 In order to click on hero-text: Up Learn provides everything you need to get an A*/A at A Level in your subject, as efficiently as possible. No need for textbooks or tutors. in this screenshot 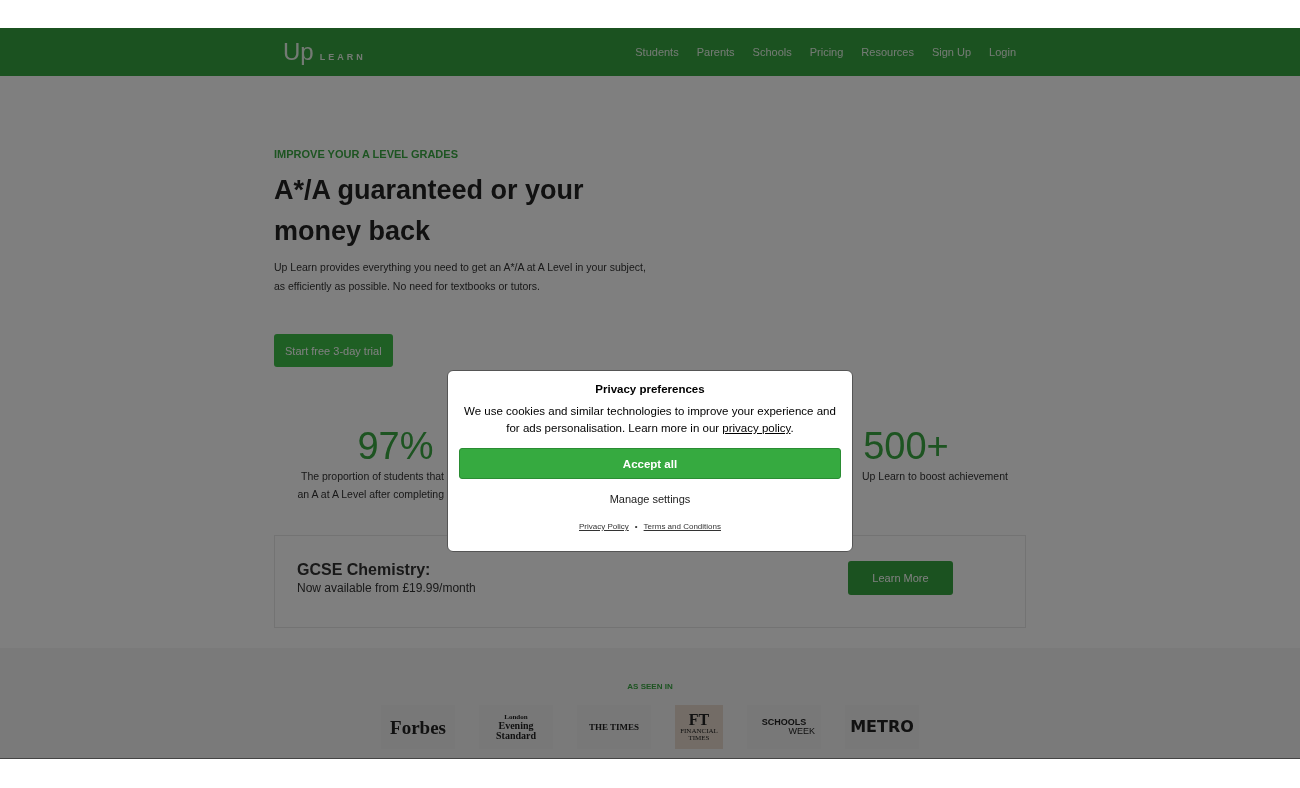, I will do `click(460, 277)`.